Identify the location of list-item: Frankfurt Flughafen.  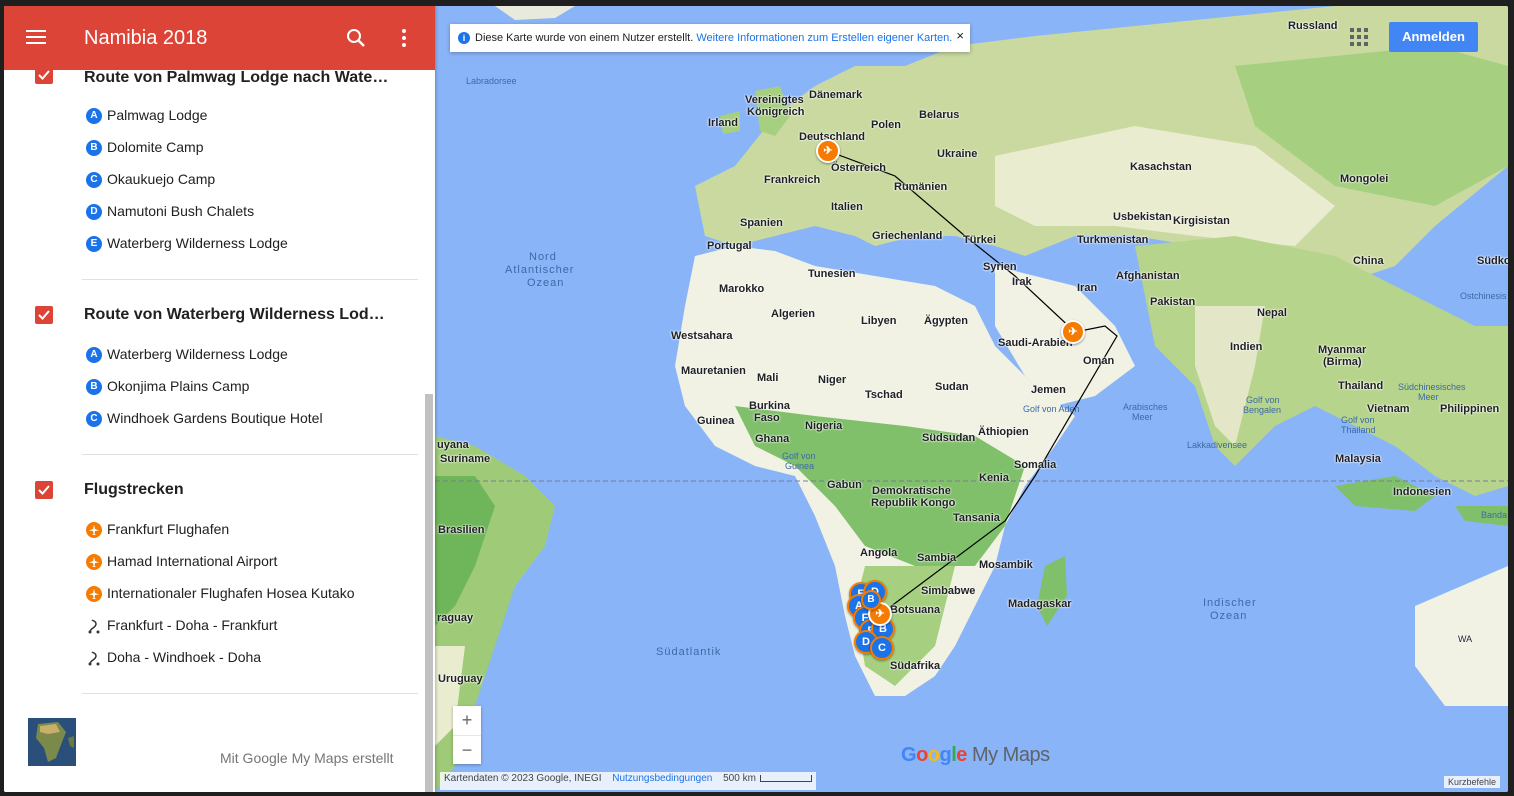
(246, 530).